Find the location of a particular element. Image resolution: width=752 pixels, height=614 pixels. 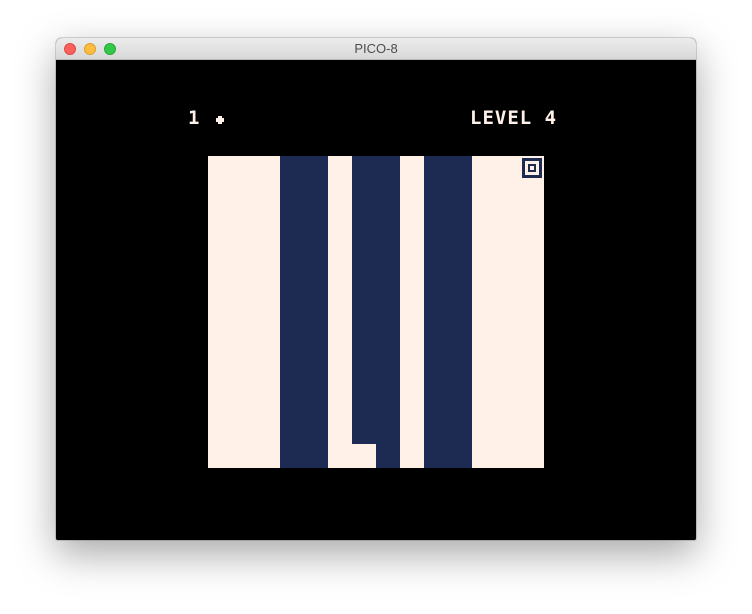

level-indicator: LEVEL 4 is located at coordinates (514, 118).